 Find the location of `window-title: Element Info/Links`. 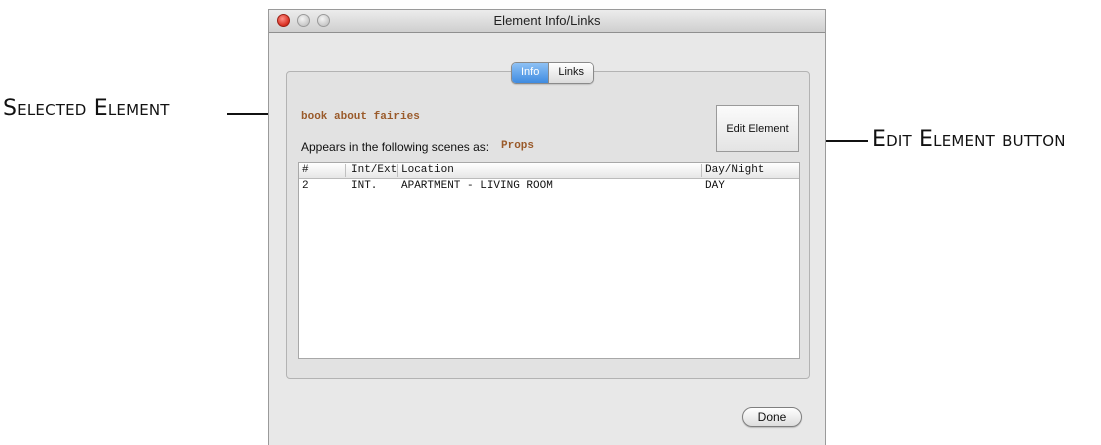

window-title: Element Info/Links is located at coordinates (547, 20).